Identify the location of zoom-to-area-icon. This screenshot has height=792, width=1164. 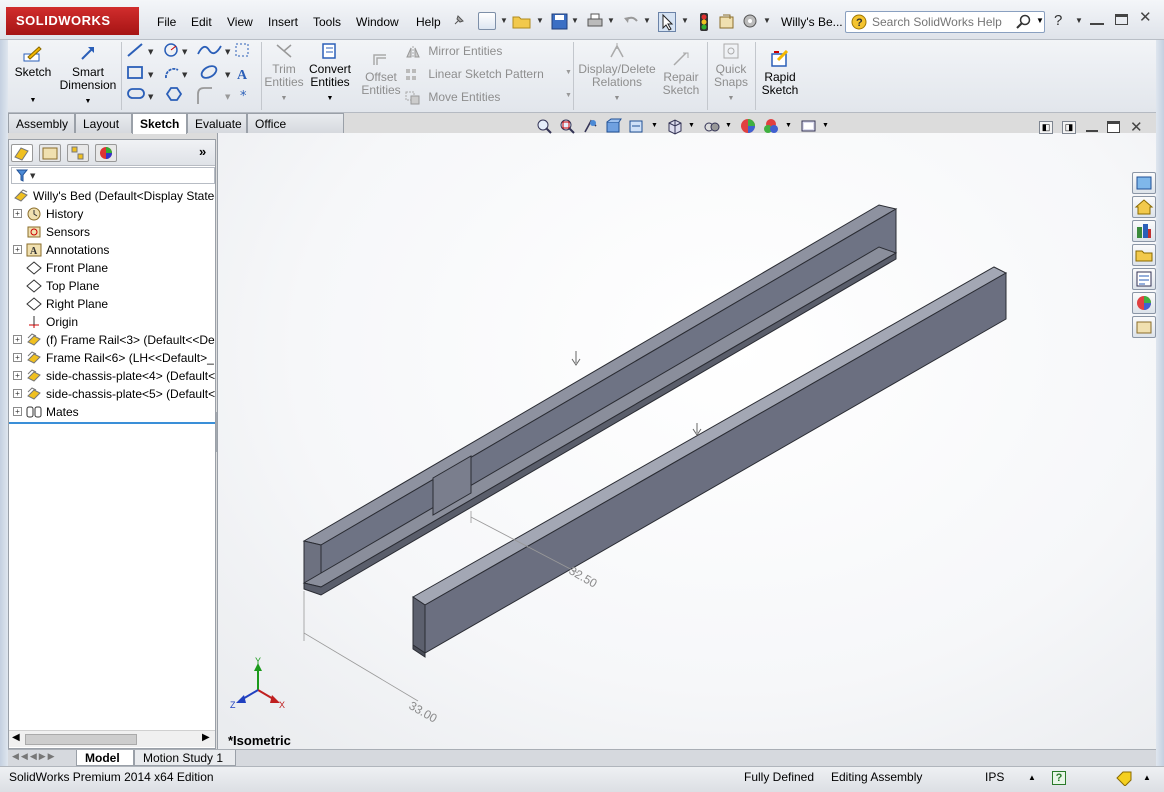
(567, 126).